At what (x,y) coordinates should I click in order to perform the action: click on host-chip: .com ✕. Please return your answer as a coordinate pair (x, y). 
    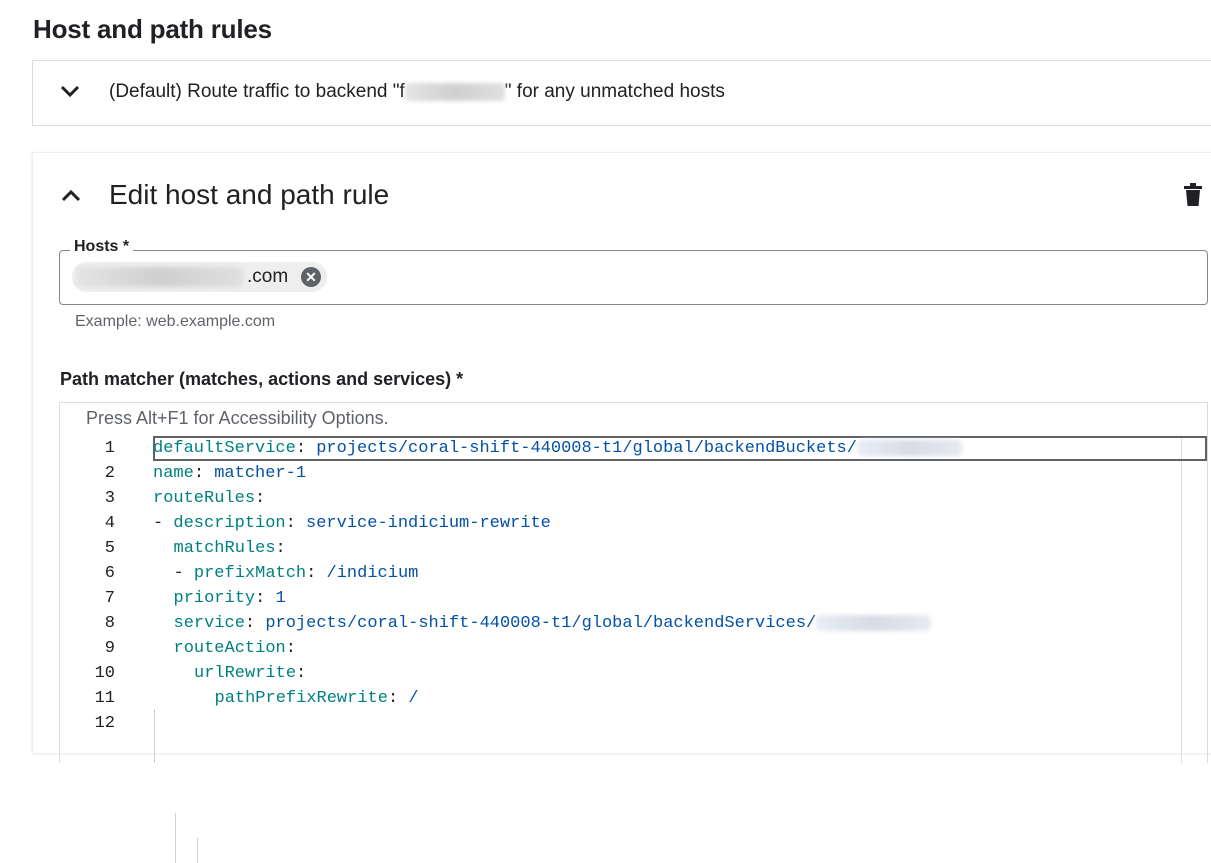
    Looking at the image, I should click on (199, 277).